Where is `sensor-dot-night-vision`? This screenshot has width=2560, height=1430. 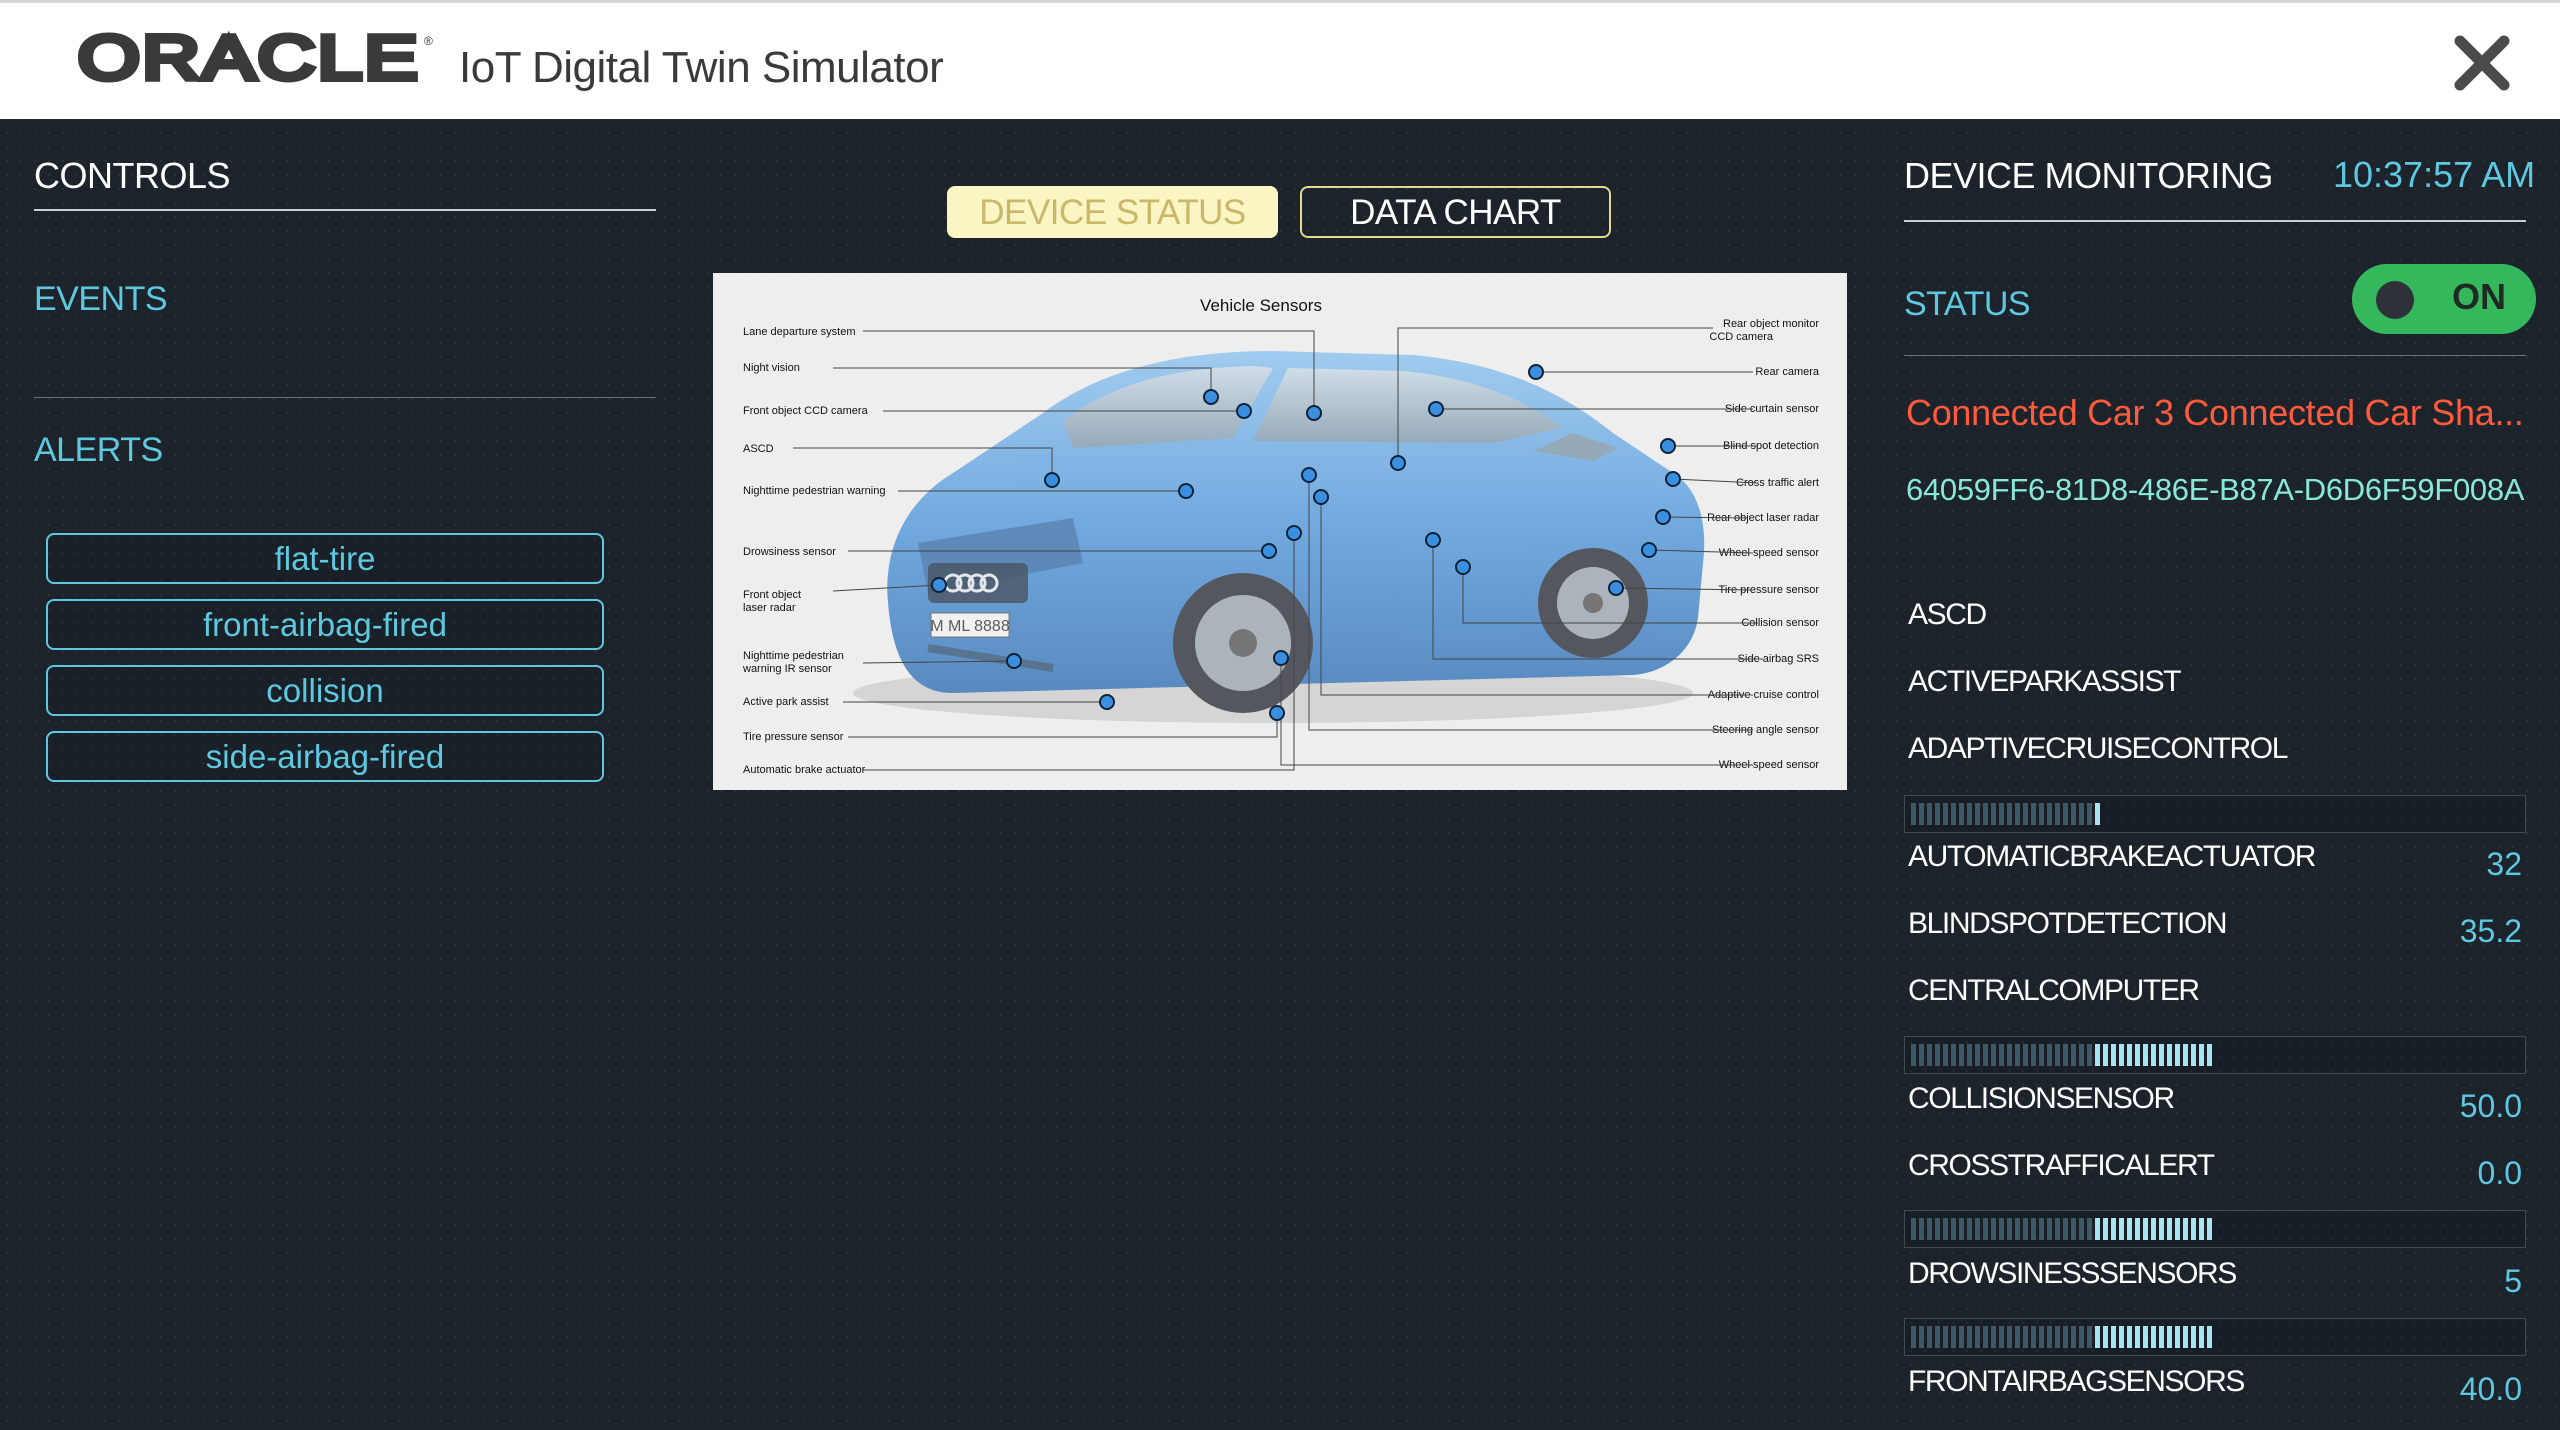
sensor-dot-night-vision is located at coordinates (1211, 397).